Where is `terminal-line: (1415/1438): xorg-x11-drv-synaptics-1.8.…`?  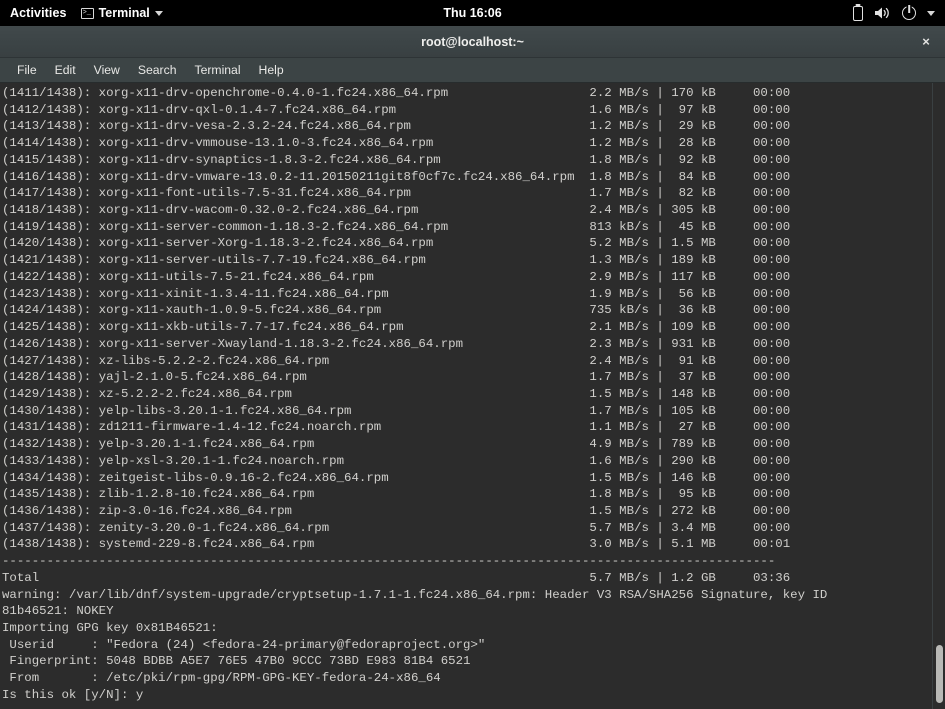 terminal-line: (1415/1438): xorg-x11-drv-synaptics-1.8.… is located at coordinates (396, 159).